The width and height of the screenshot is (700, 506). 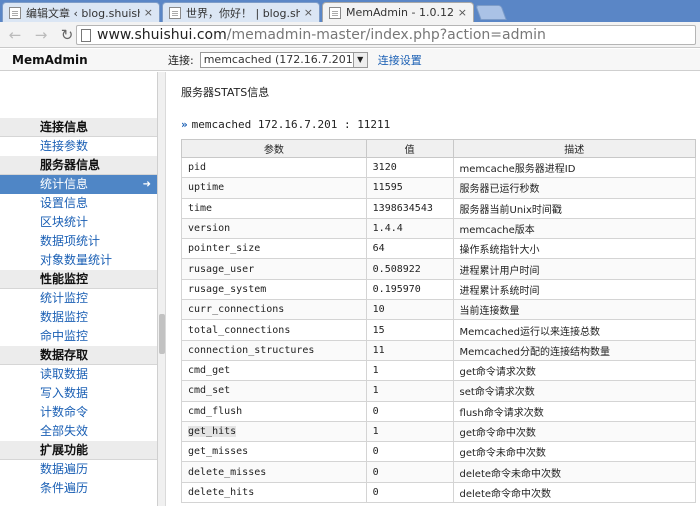 What do you see at coordinates (409, 289) in the screenshot?
I see `value-cell: 0.195970` at bounding box center [409, 289].